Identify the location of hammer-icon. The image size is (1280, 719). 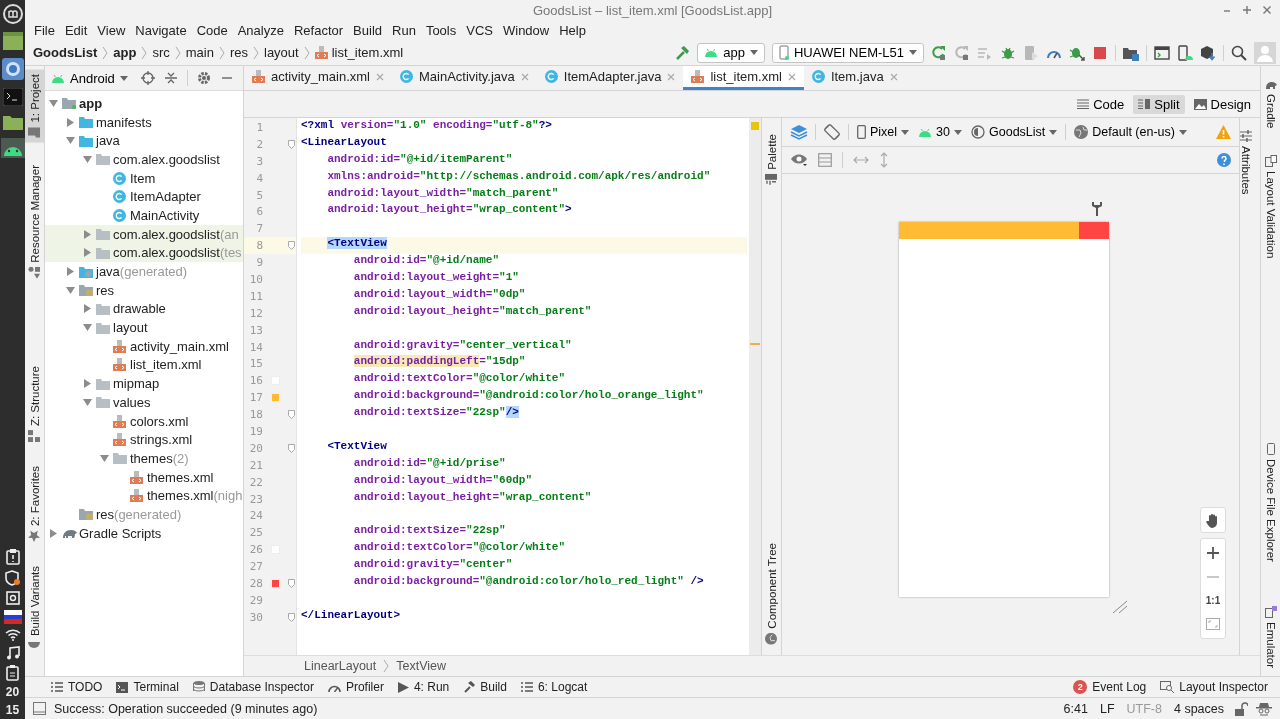
(682, 52).